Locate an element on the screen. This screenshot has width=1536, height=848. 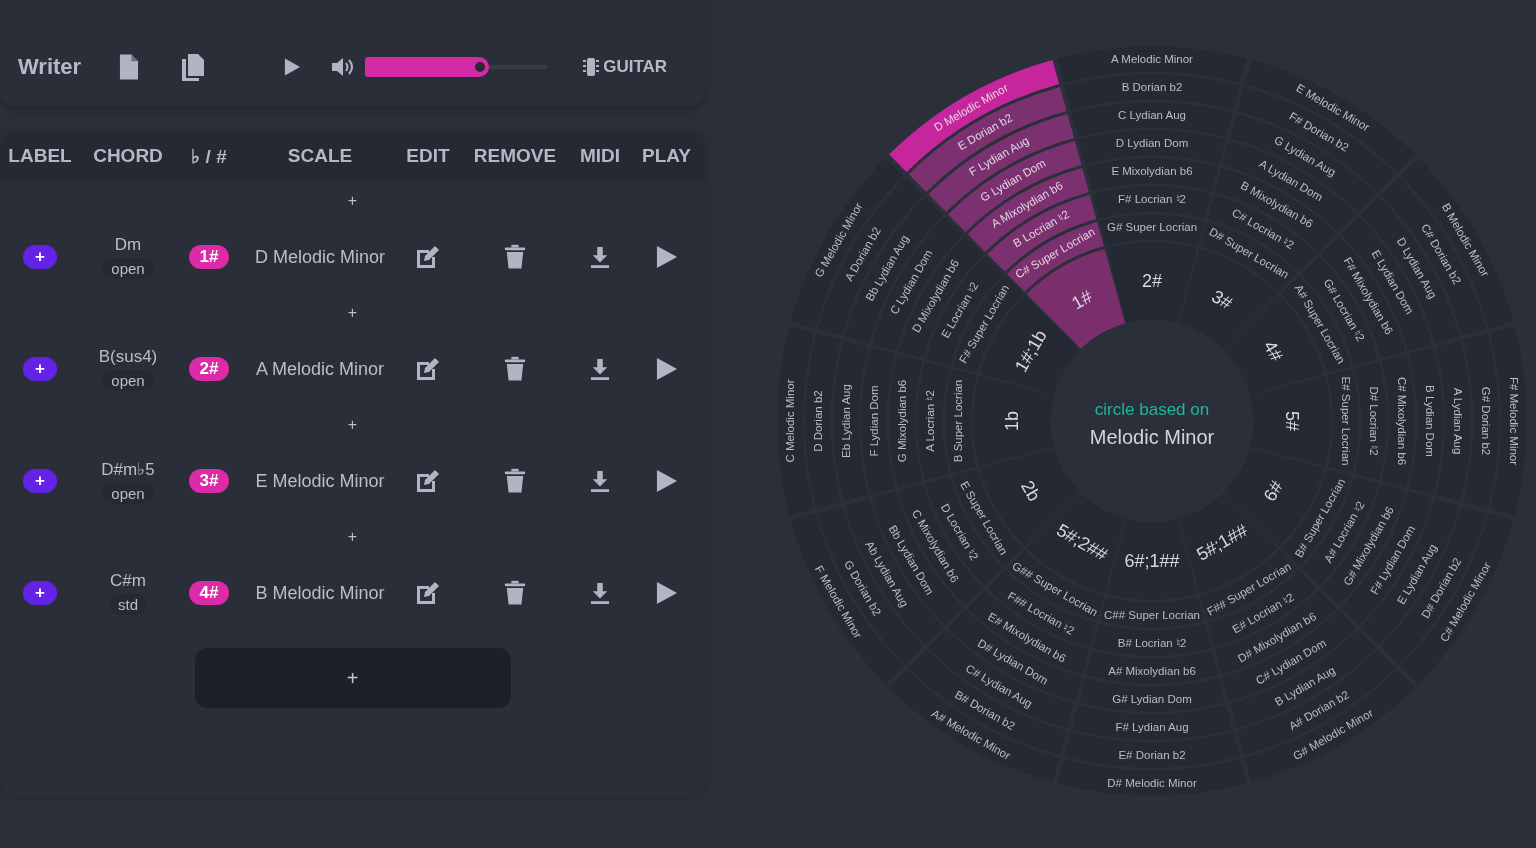
center-title: Melodic Minor is located at coordinates (1152, 437).